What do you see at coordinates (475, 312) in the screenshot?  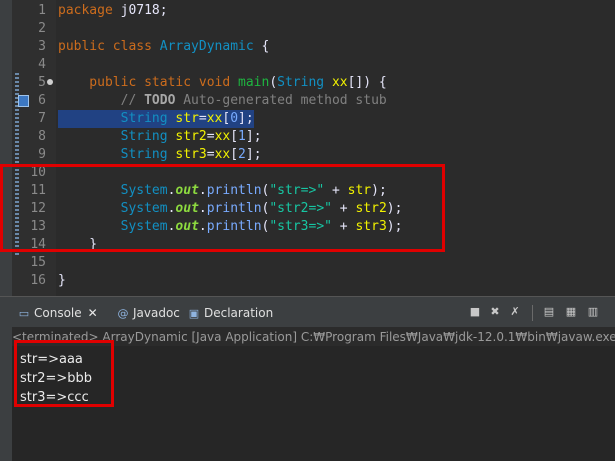 I see `terminate-icon: ■` at bounding box center [475, 312].